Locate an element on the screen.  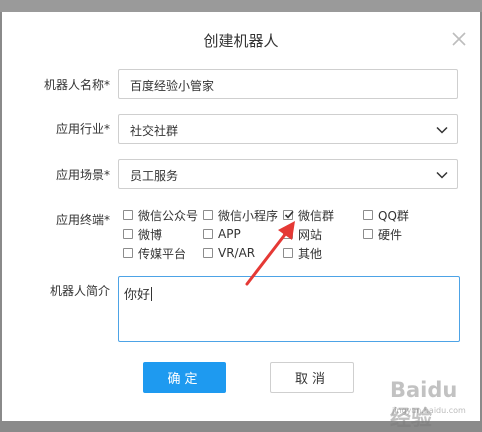
confirm-button: 确定 is located at coordinates (184, 377).